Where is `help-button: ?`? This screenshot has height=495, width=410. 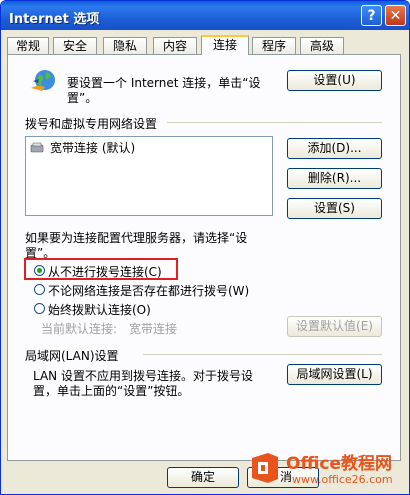
help-button: ? is located at coordinates (371, 15).